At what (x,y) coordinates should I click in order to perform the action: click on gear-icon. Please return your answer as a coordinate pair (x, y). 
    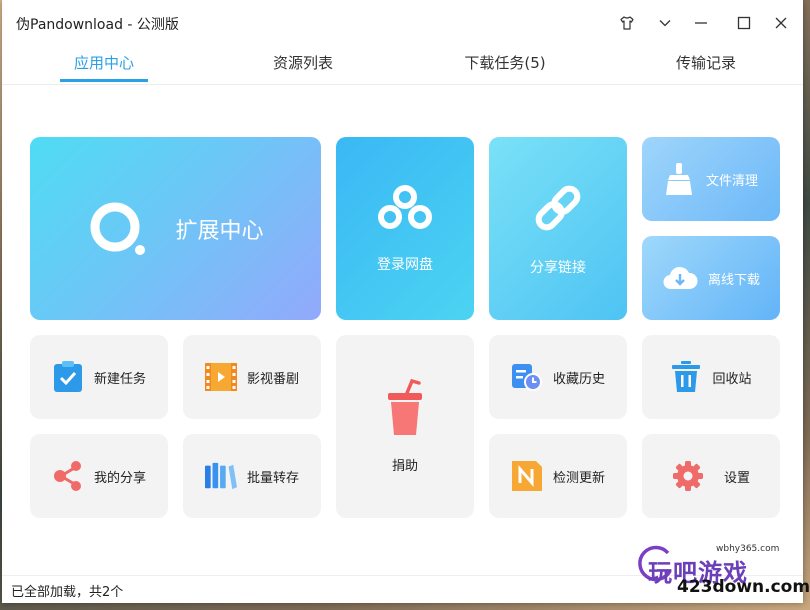
    Looking at the image, I should click on (688, 476).